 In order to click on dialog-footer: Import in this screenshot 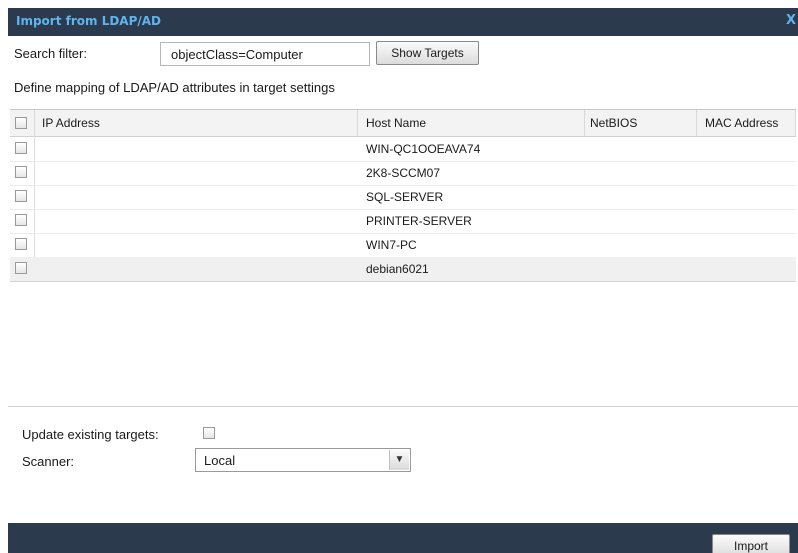, I will do `click(403, 538)`.